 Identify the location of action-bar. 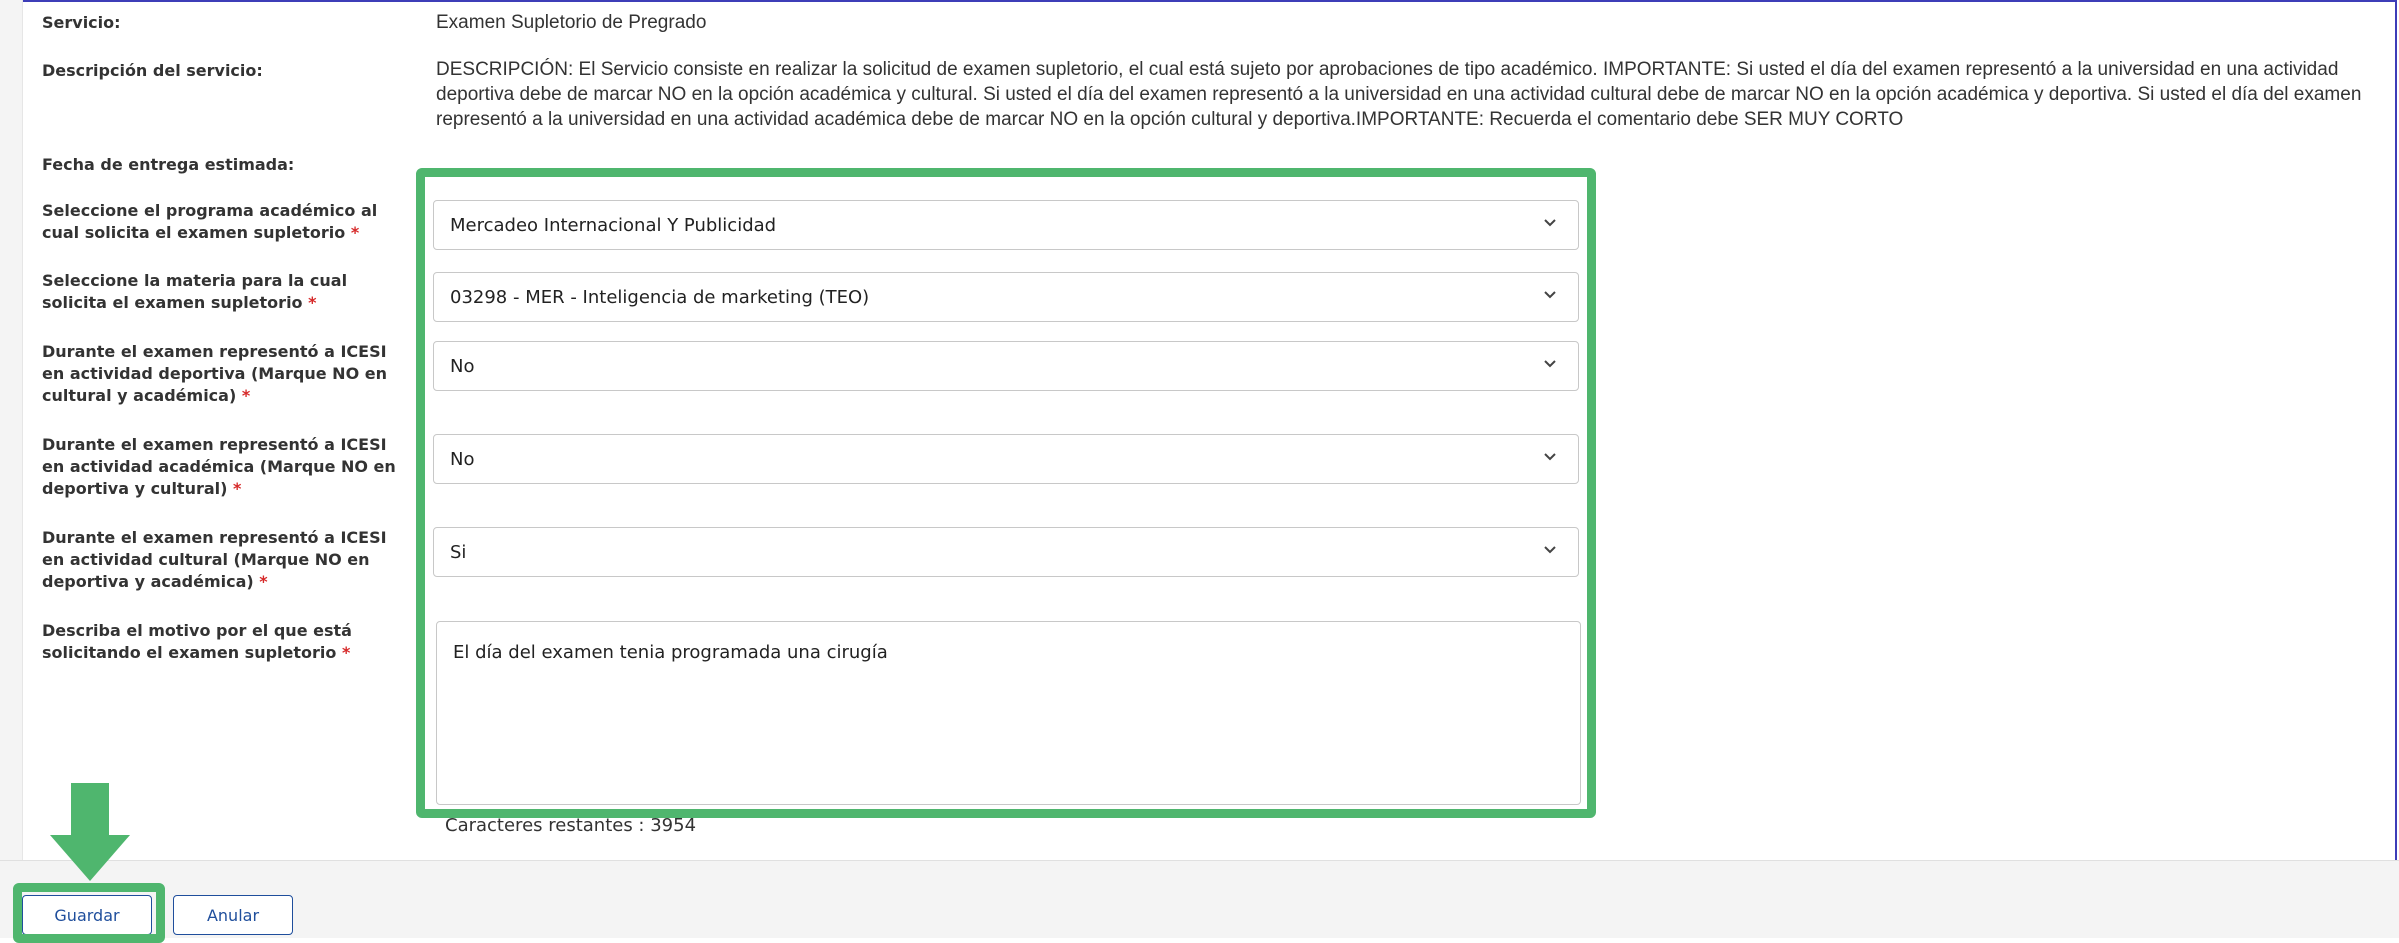
(1199, 899).